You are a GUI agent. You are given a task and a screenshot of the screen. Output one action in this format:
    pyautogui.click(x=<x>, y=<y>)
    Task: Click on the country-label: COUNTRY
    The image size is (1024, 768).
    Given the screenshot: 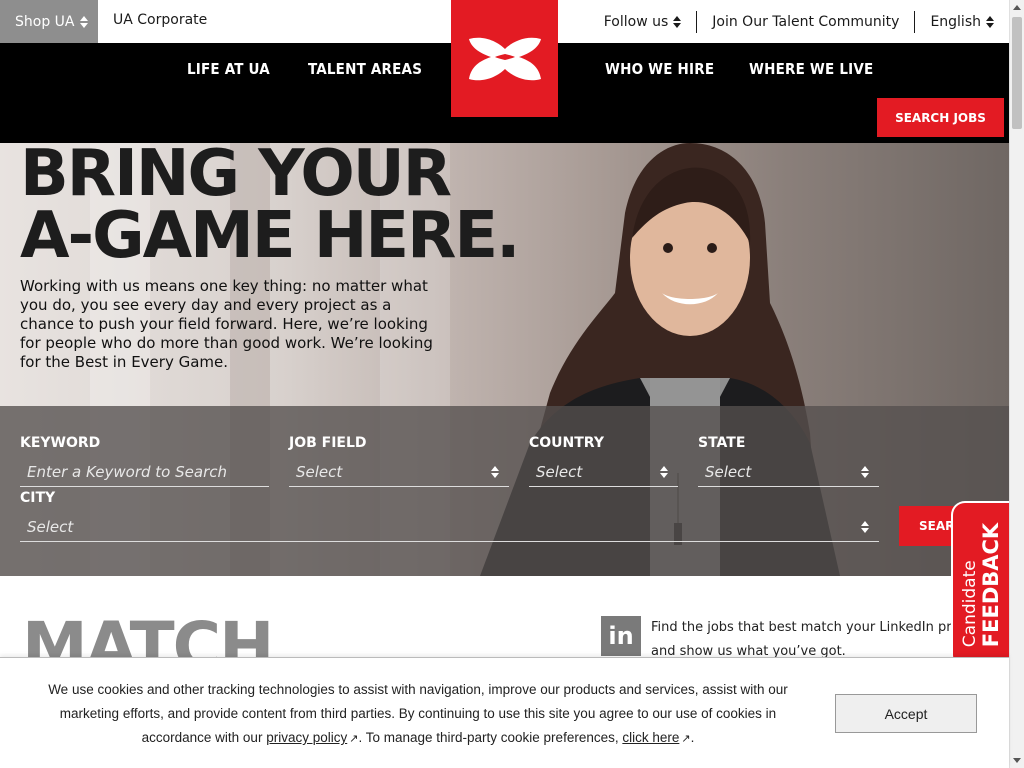 What is the action you would take?
    pyautogui.click(x=566, y=443)
    